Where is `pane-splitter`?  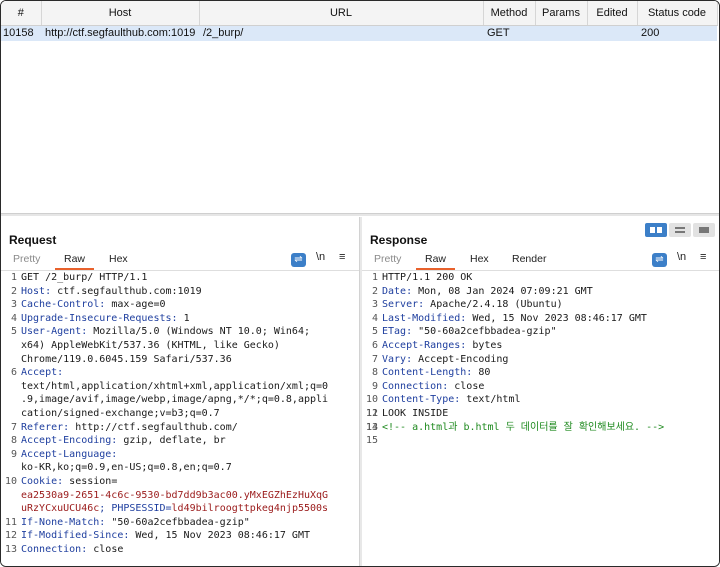
pane-splitter is located at coordinates (360, 214).